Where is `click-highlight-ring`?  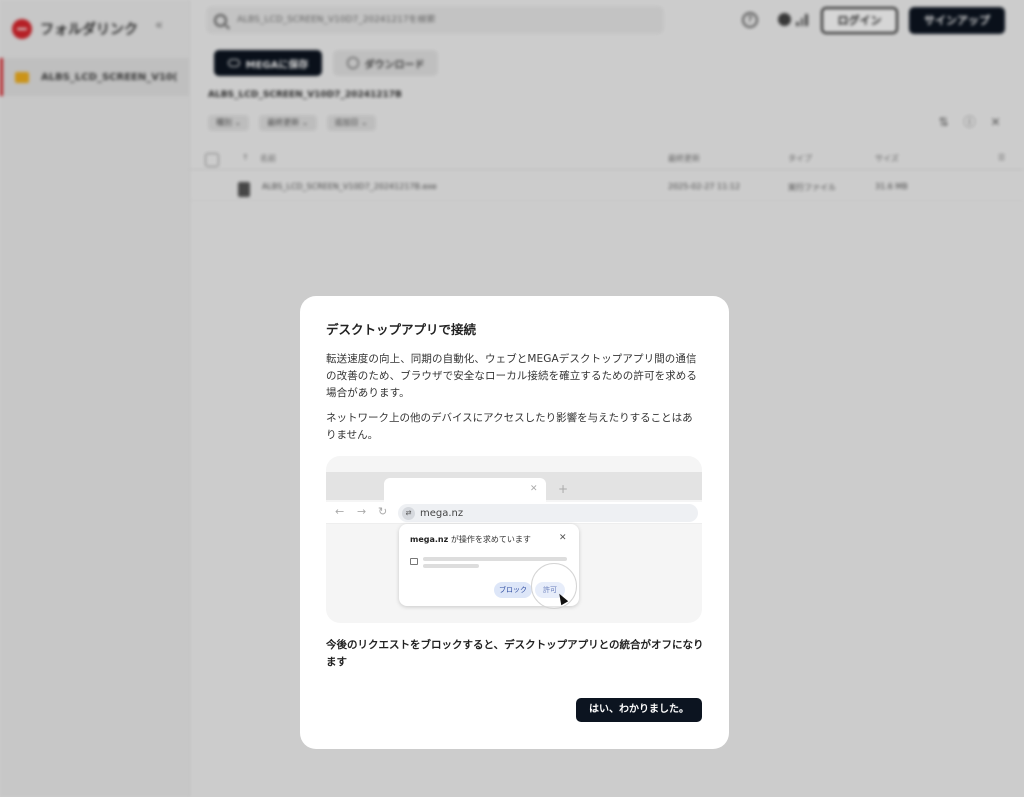
click-highlight-ring is located at coordinates (554, 586).